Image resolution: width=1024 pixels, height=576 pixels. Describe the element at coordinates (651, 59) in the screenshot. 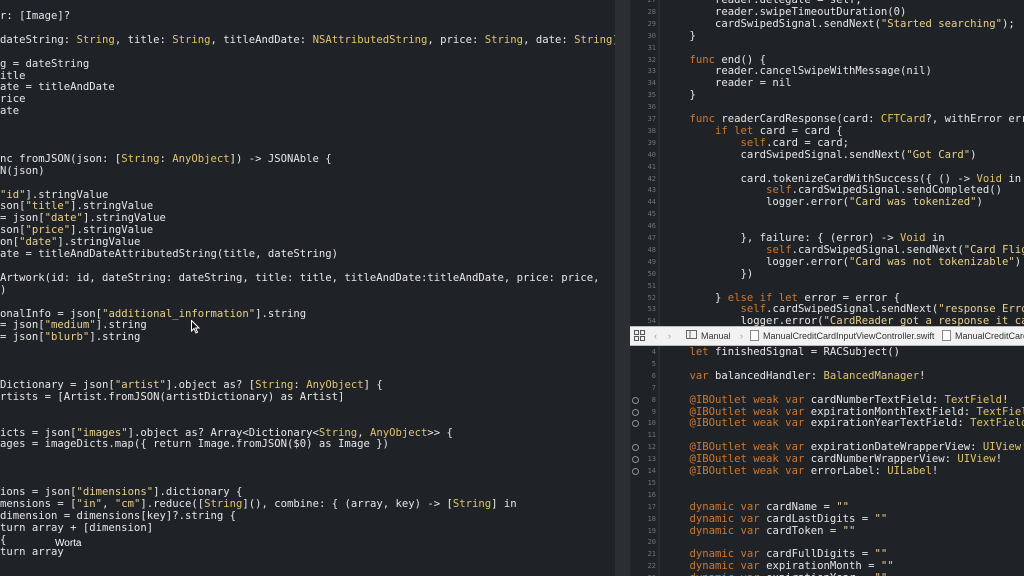

I see `line-number: 32` at that location.